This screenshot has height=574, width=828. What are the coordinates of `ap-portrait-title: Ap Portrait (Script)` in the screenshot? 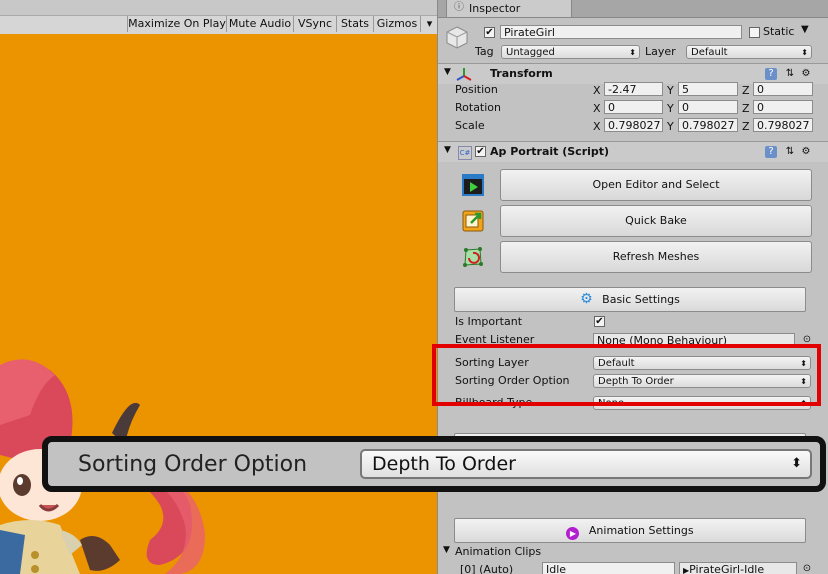 It's located at (550, 151).